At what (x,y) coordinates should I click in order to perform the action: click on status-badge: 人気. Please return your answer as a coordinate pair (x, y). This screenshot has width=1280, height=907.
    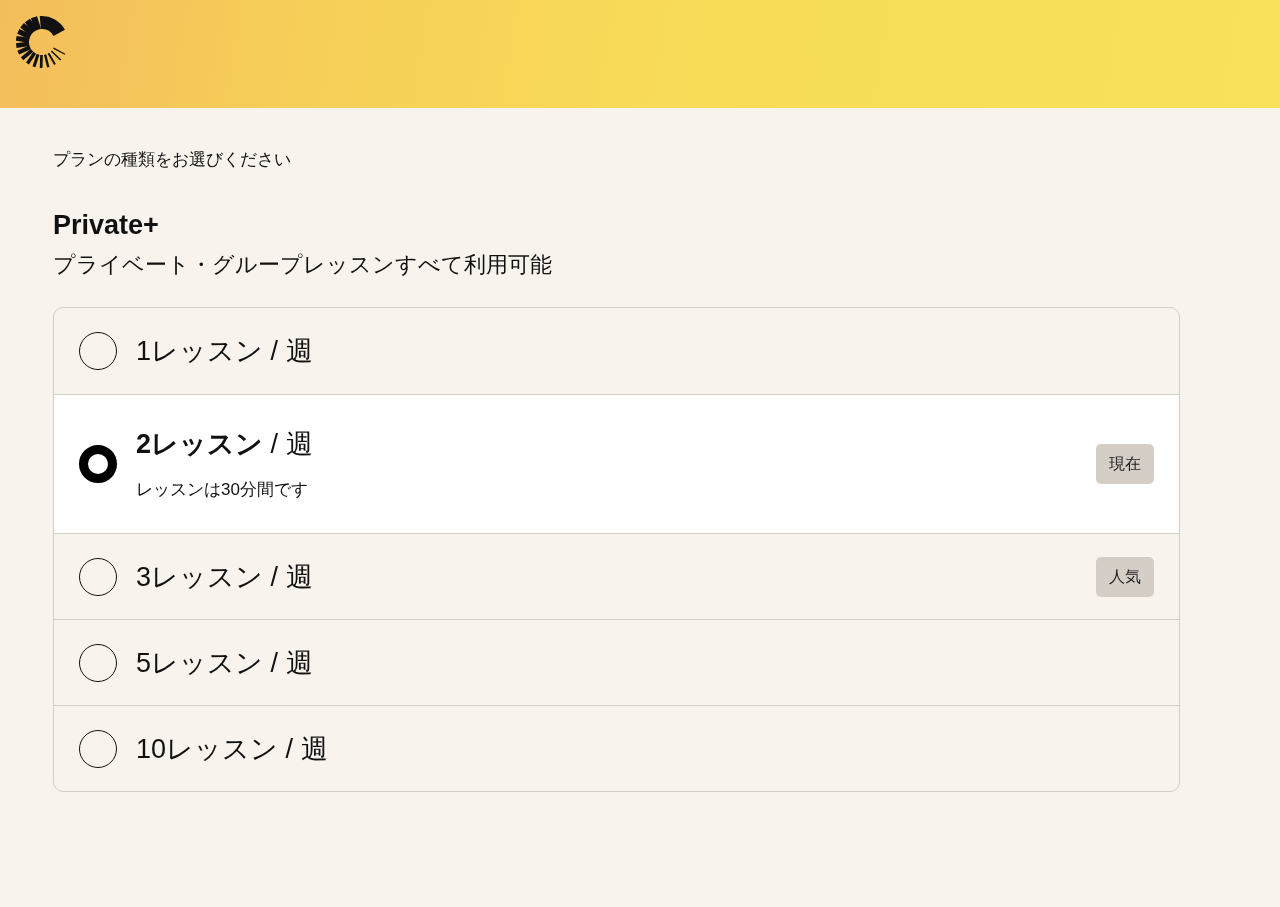
    Looking at the image, I should click on (1125, 576).